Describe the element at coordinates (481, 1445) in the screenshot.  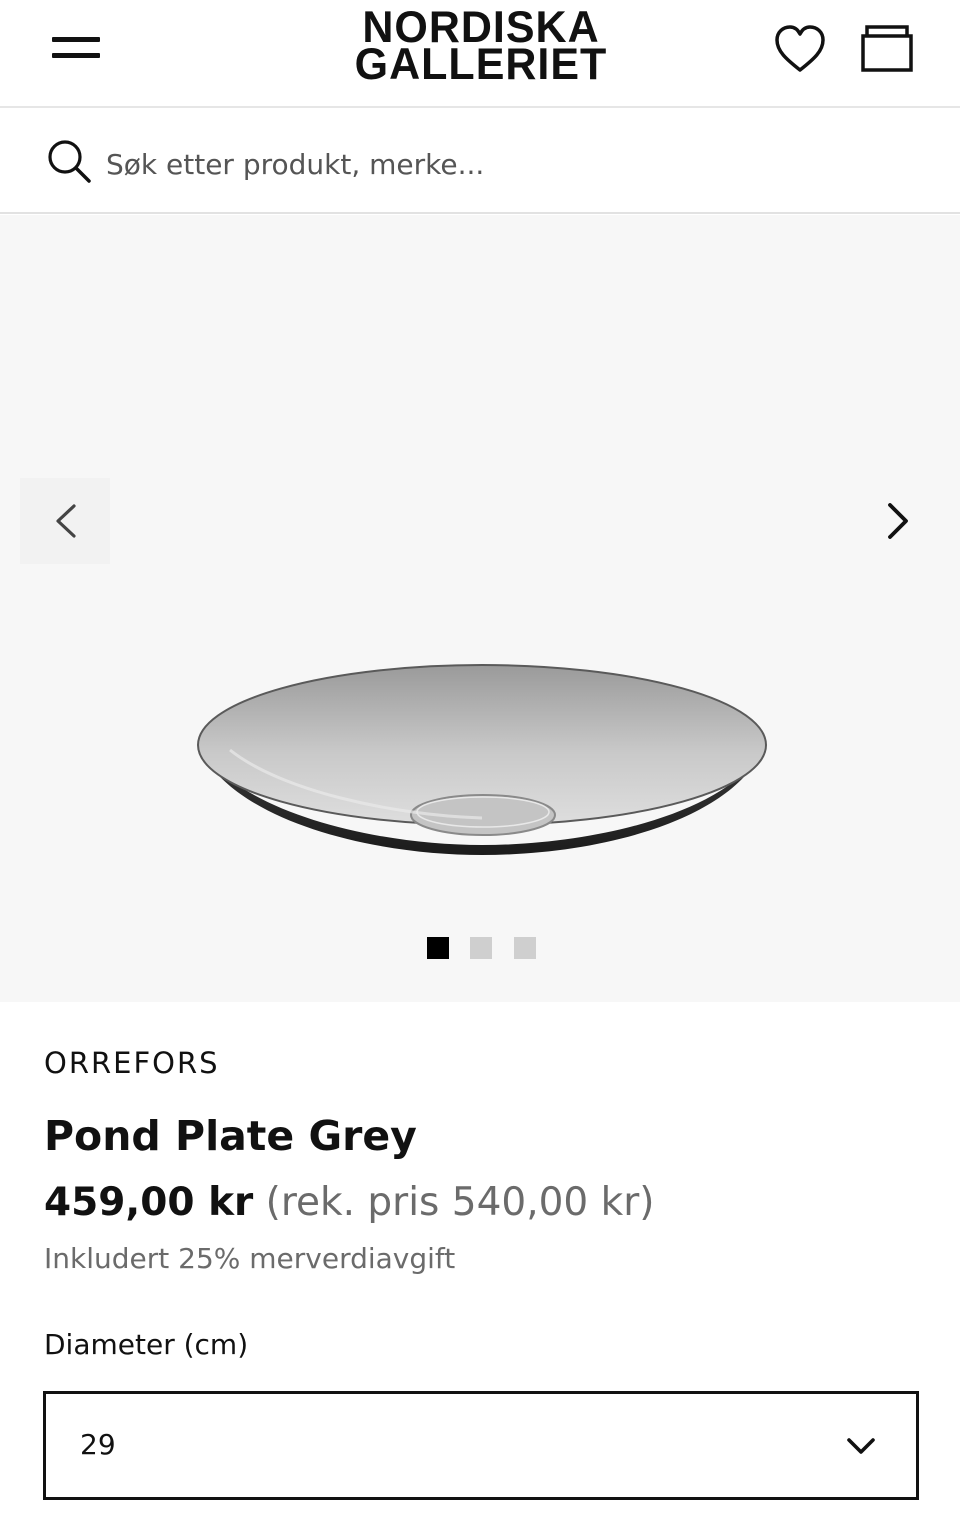
I see `diameter-select: 29` at that location.